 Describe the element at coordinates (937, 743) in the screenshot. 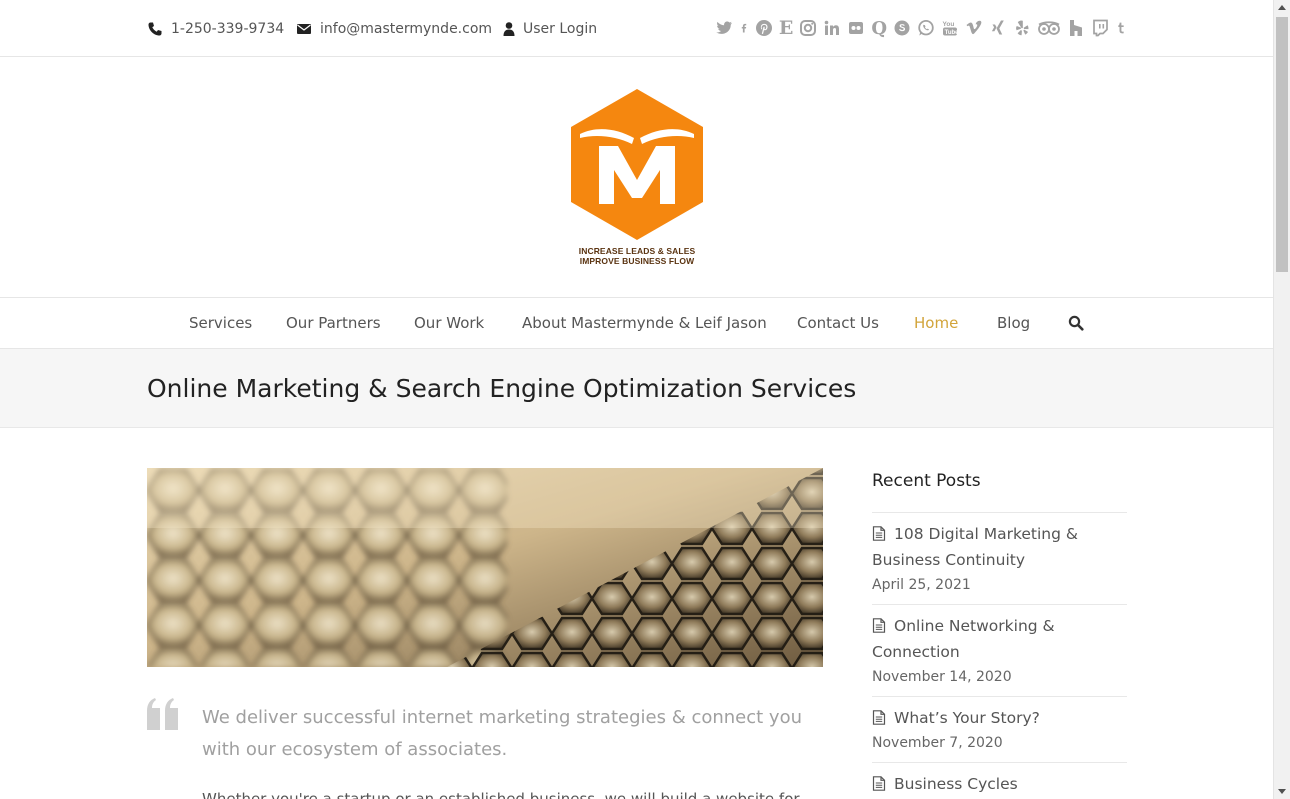

I see `recent-post-date: November 7, 2020` at that location.